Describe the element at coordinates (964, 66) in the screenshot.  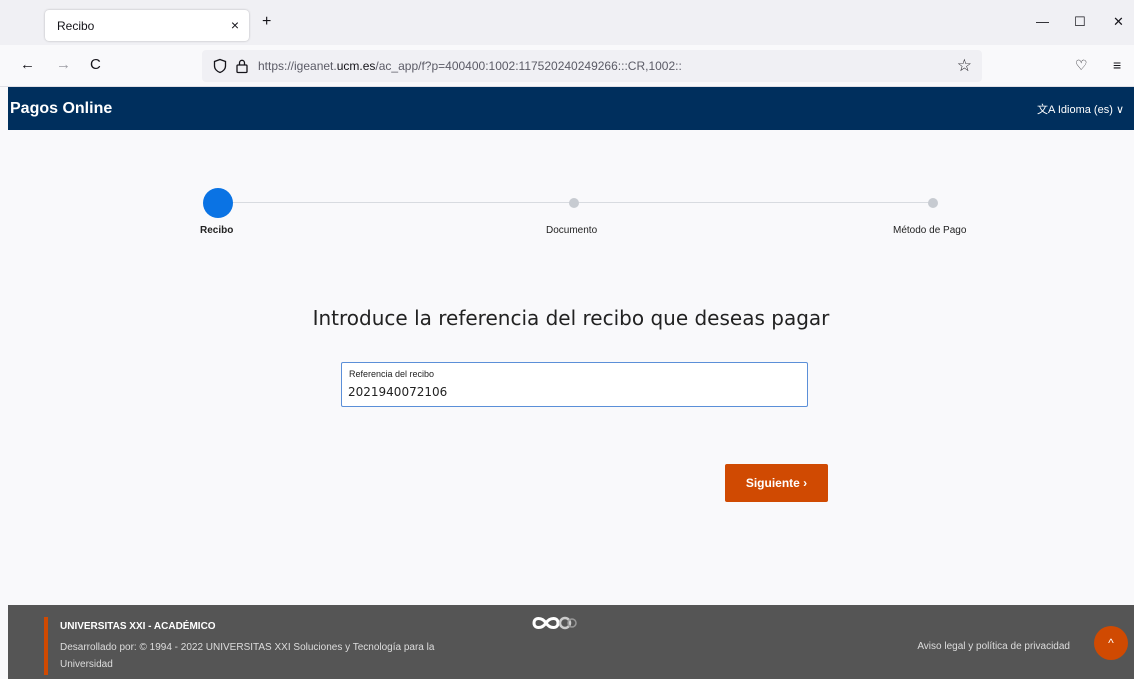
I see `bookmark-star-icon: ☆` at that location.